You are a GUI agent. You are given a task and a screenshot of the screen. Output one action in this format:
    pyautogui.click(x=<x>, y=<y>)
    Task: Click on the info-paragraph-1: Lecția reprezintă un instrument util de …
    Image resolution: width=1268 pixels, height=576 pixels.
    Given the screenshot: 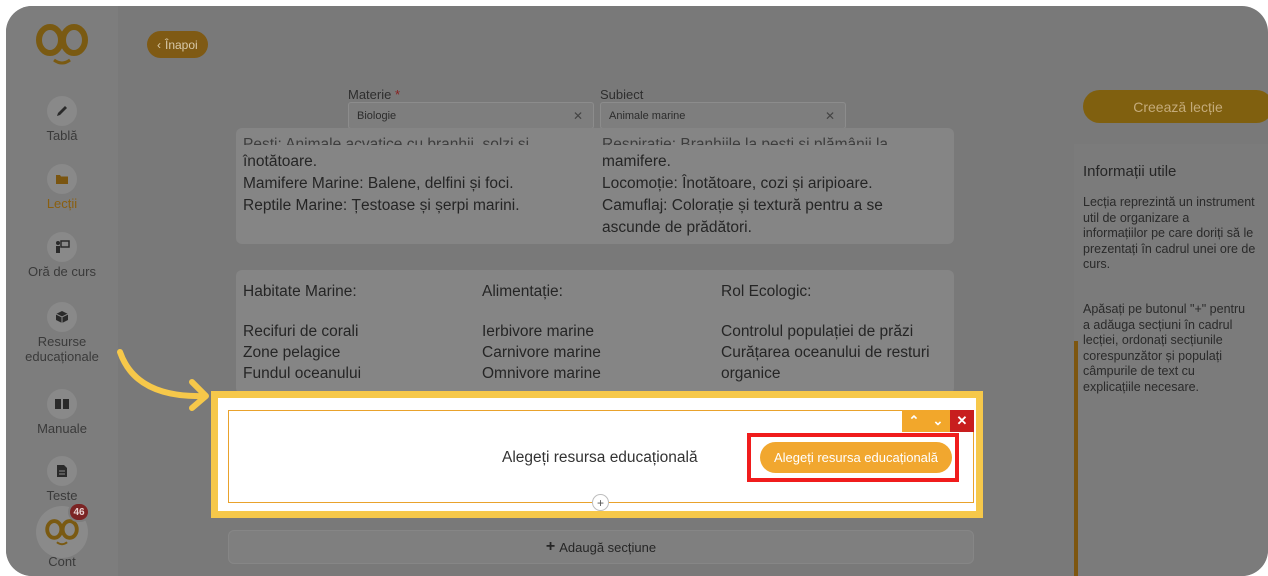 What is the action you would take?
    pyautogui.click(x=1169, y=233)
    